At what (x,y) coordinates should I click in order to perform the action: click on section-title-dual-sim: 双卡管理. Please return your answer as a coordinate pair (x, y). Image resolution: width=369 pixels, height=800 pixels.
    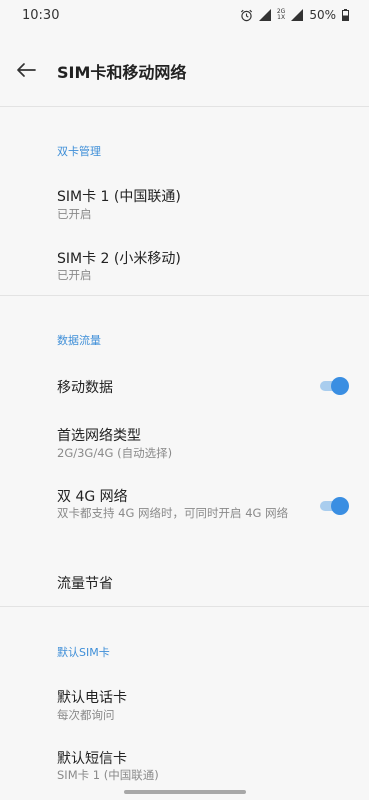
    Looking at the image, I should click on (79, 151).